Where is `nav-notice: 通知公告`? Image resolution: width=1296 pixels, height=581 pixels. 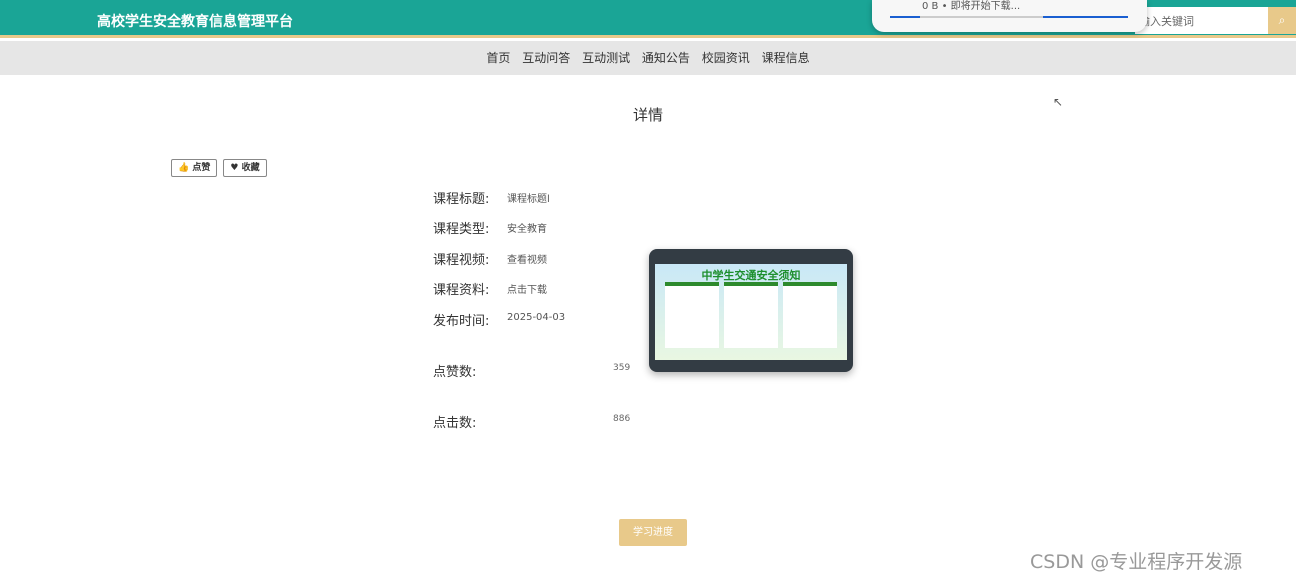
nav-notice: 通知公告 is located at coordinates (666, 58).